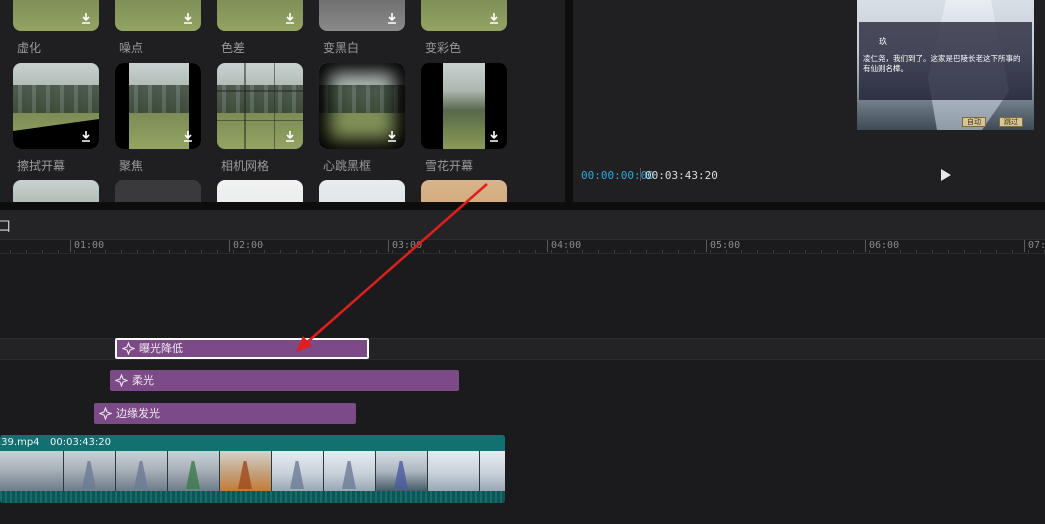 This screenshot has width=1045, height=524. What do you see at coordinates (57, 27) in the screenshot?
I see `effect-card-blur: 虚化` at bounding box center [57, 27].